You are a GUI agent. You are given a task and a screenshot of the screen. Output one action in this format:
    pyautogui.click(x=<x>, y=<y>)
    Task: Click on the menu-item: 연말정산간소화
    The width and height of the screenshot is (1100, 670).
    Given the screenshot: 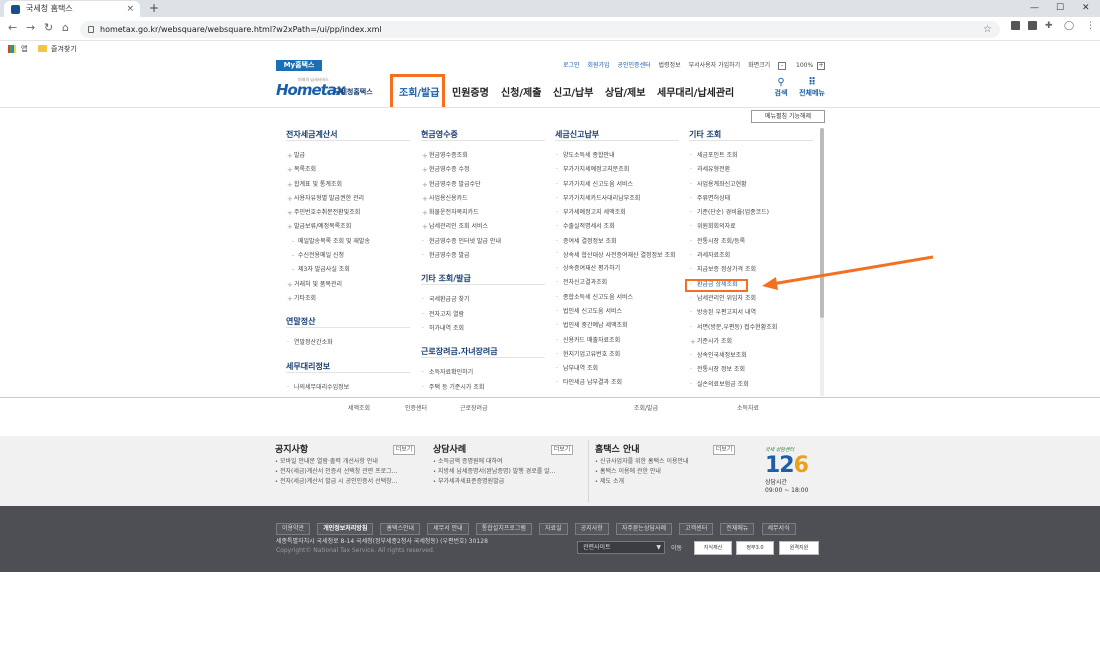 What is the action you would take?
    pyautogui.click(x=348, y=343)
    